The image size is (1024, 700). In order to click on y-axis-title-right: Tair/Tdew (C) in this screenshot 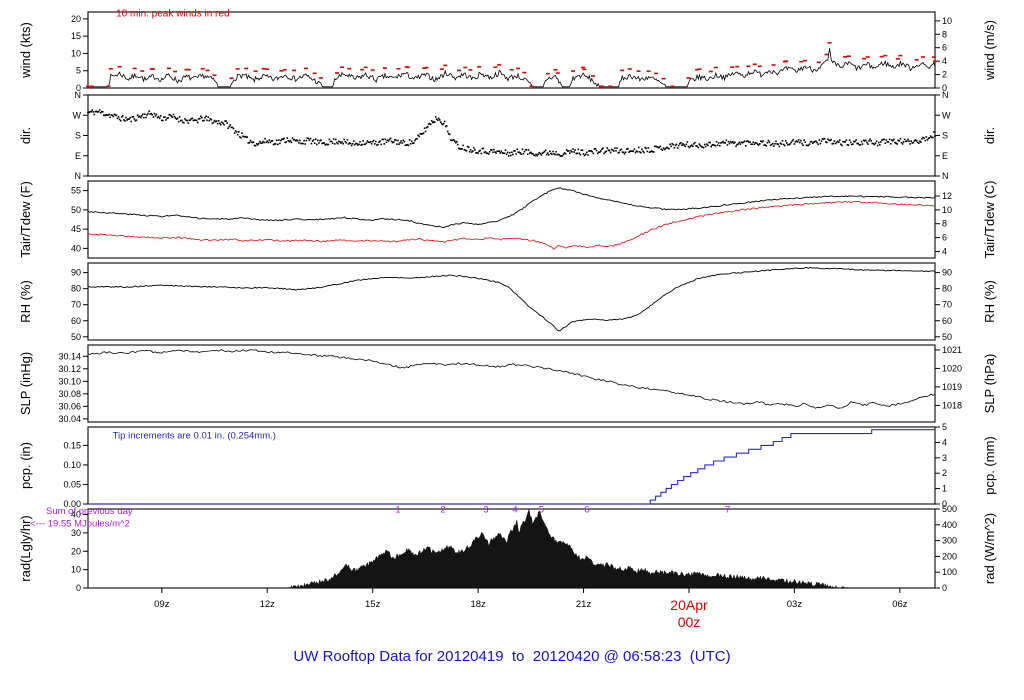, I will do `click(989, 219)`.